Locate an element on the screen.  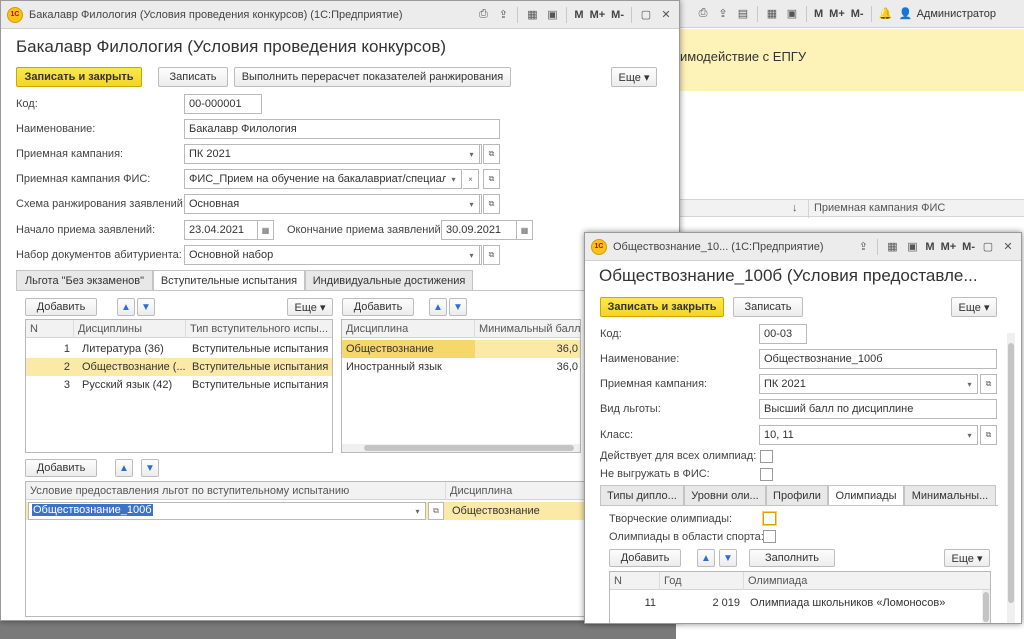
tab-entrance-exams: Вступительные испытания is located at coordinates (229, 280).